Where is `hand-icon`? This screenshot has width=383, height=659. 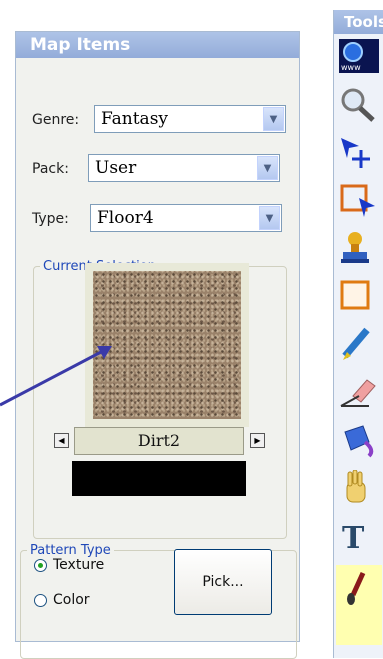
hand-icon is located at coordinates (359, 488).